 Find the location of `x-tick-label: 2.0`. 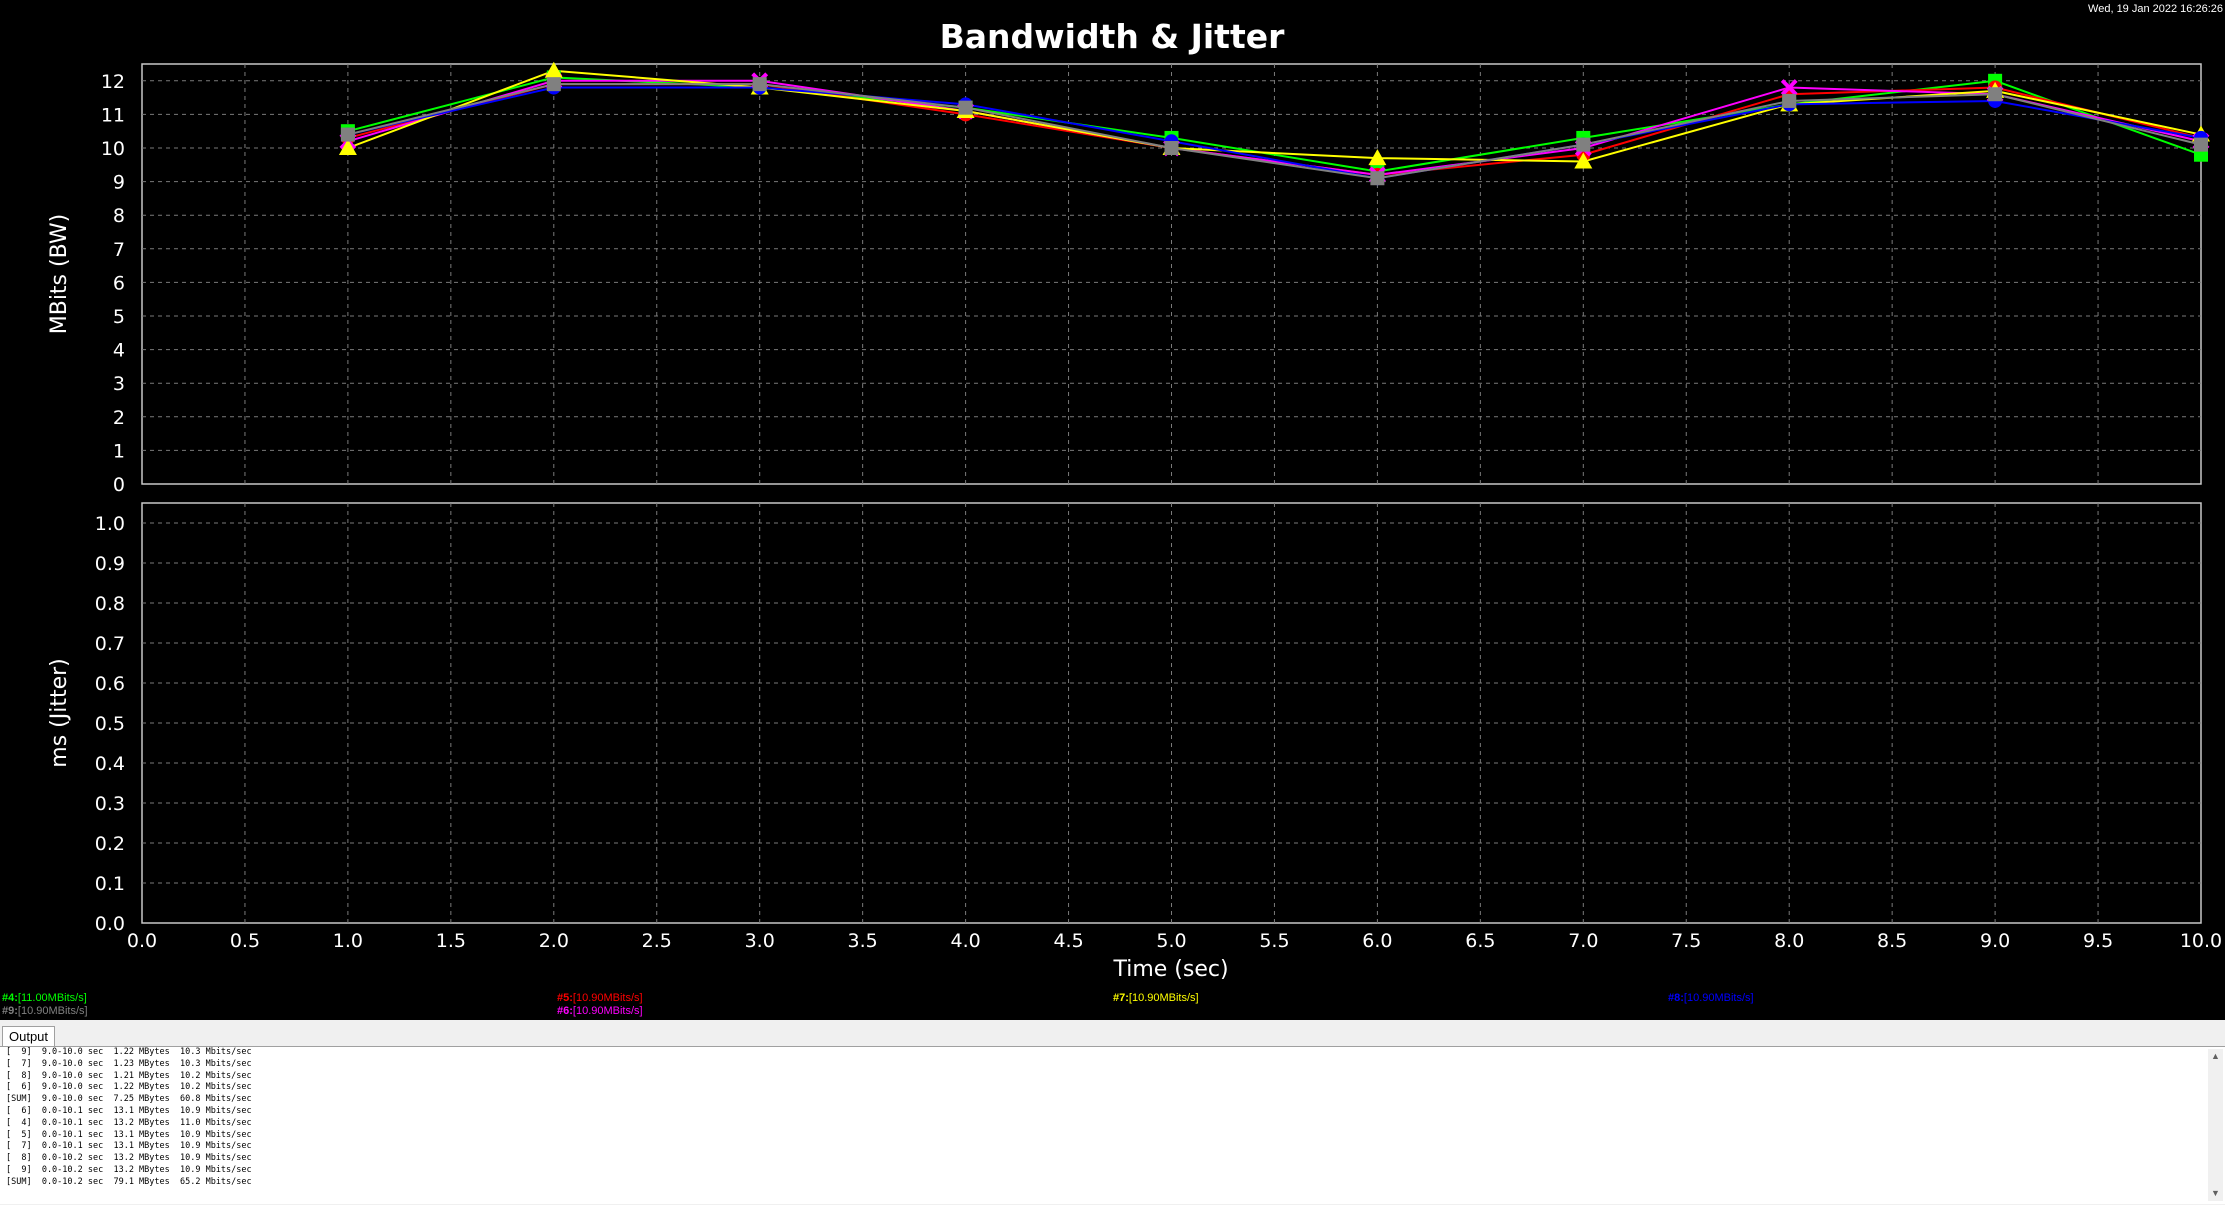

x-tick-label: 2.0 is located at coordinates (554, 941).